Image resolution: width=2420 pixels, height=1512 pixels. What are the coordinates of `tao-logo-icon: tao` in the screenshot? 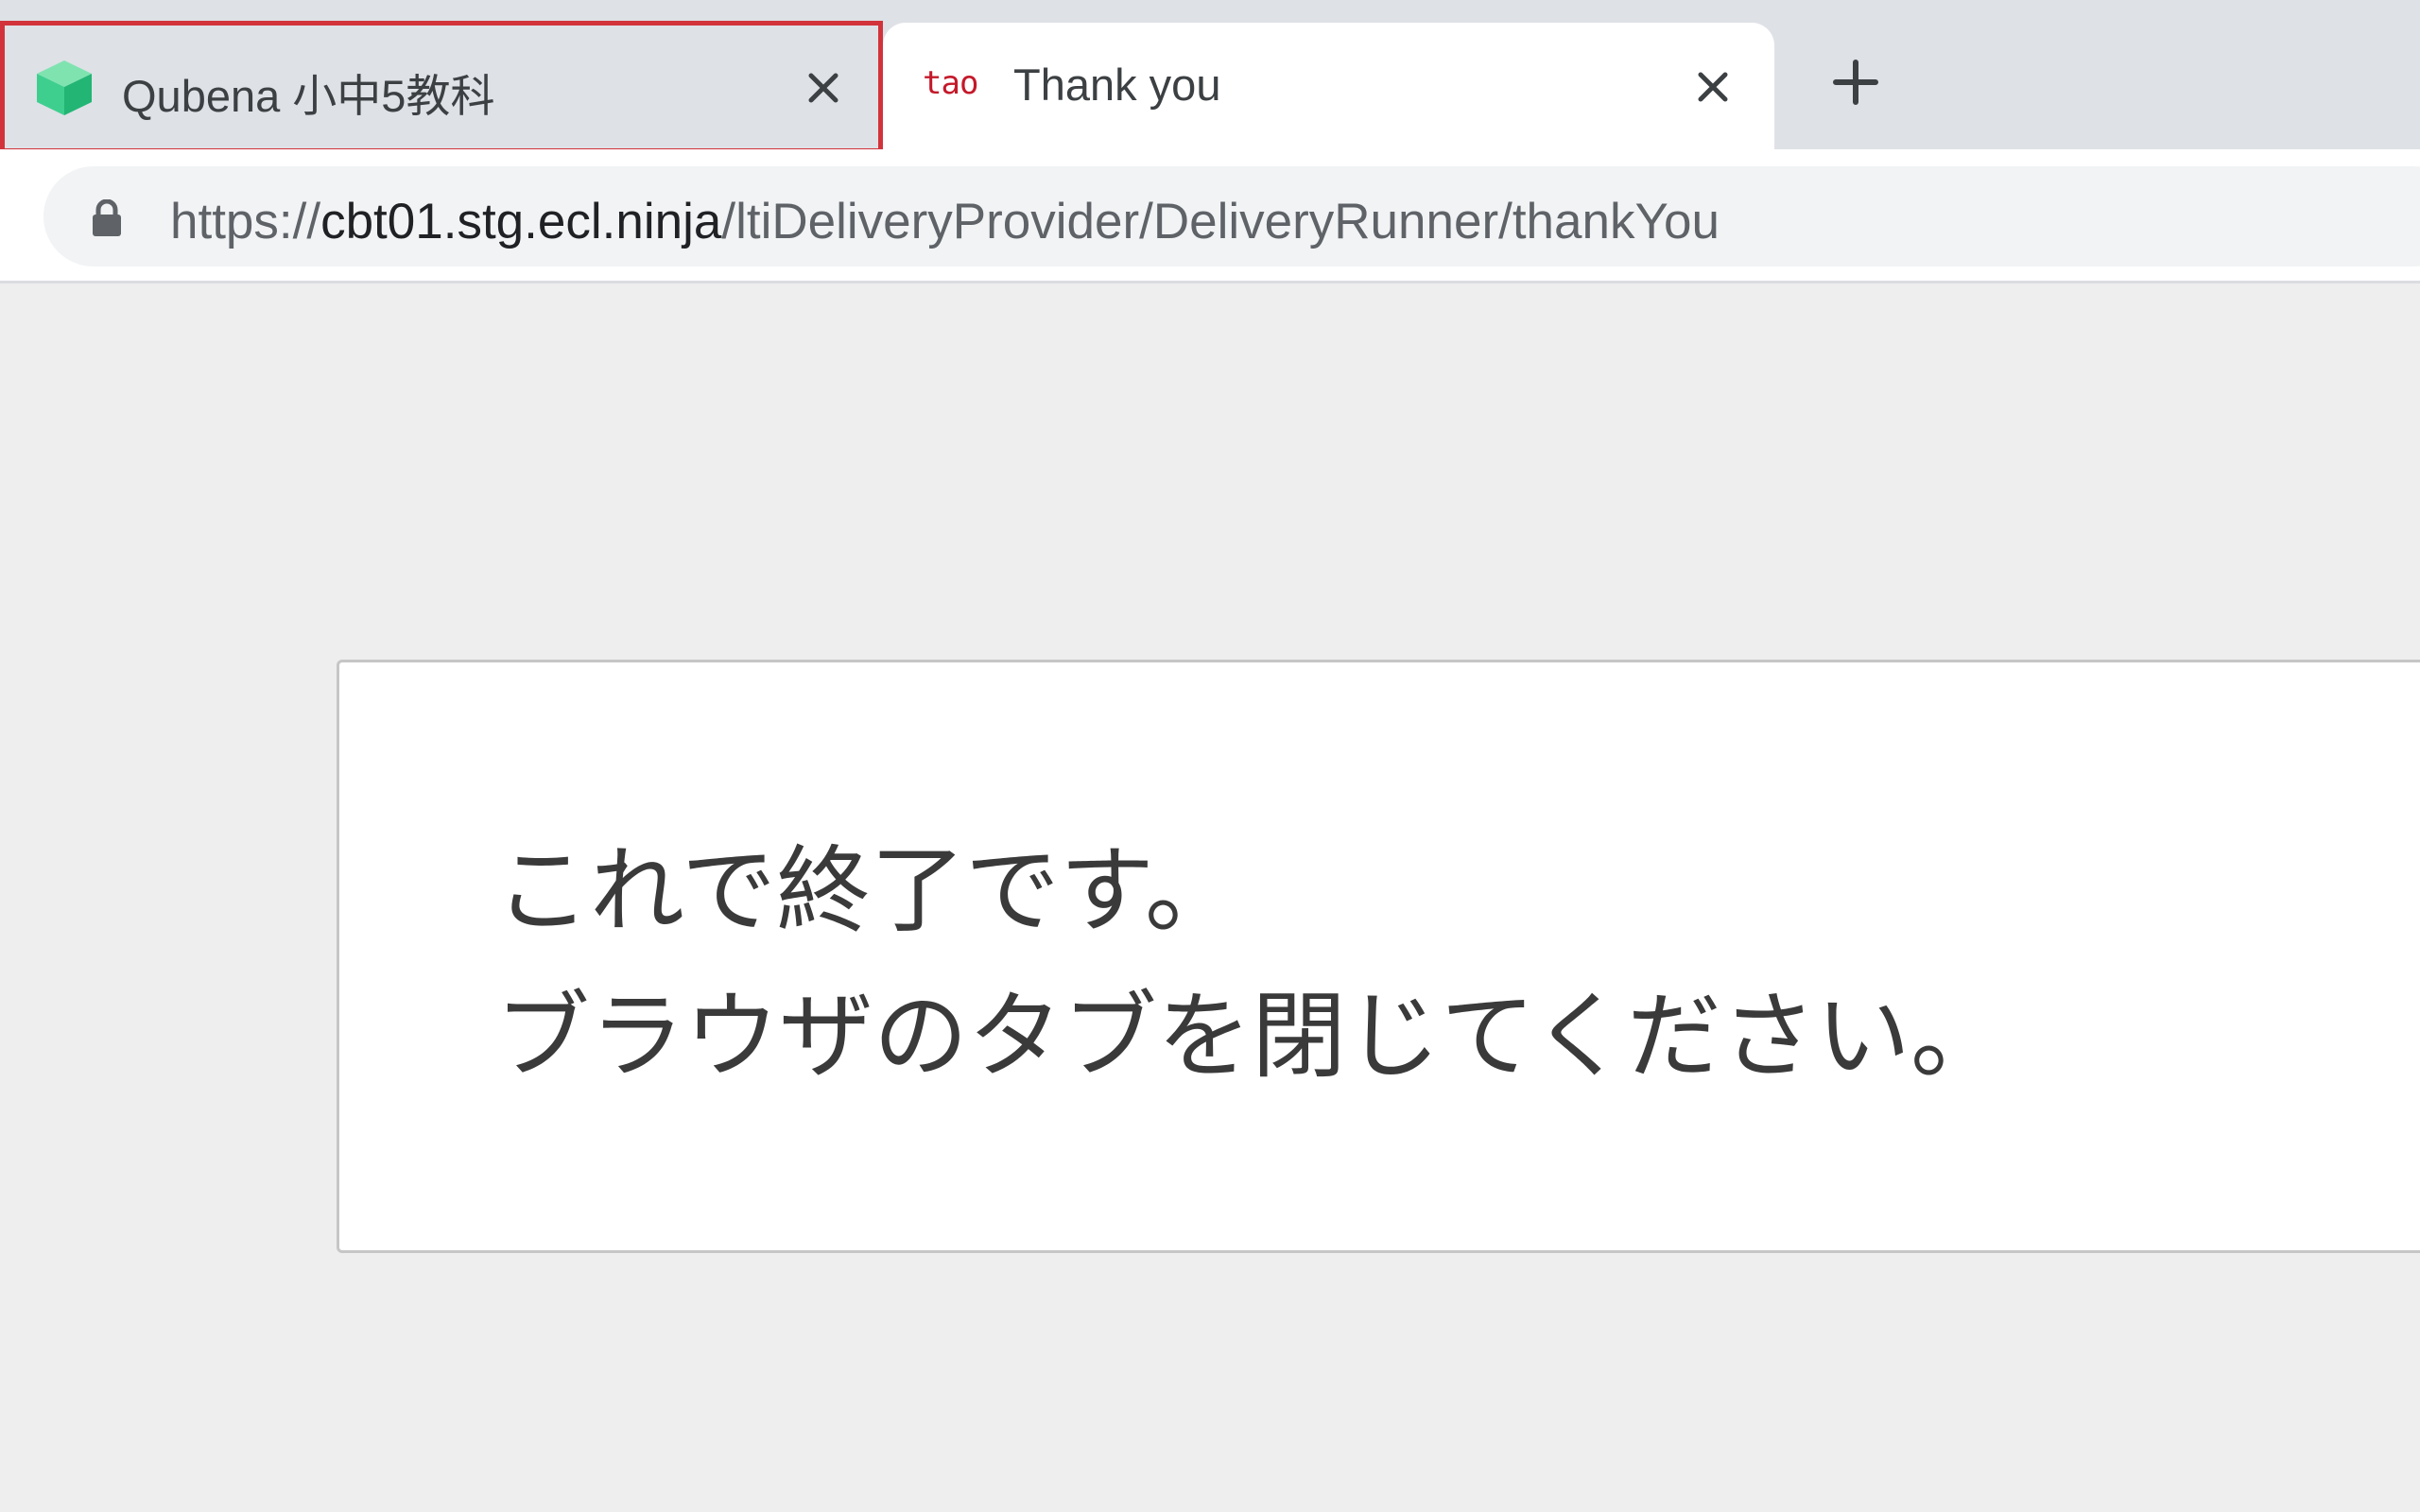 It's located at (950, 83).